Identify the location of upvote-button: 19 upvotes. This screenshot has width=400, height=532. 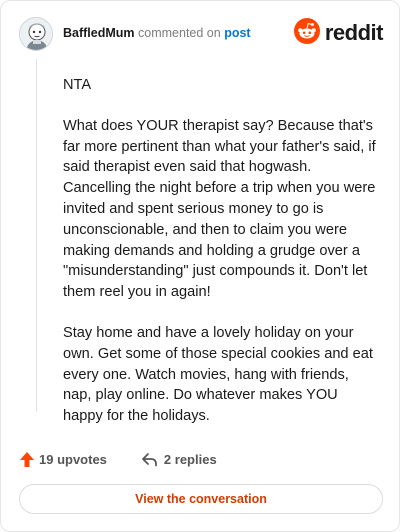
(63, 459).